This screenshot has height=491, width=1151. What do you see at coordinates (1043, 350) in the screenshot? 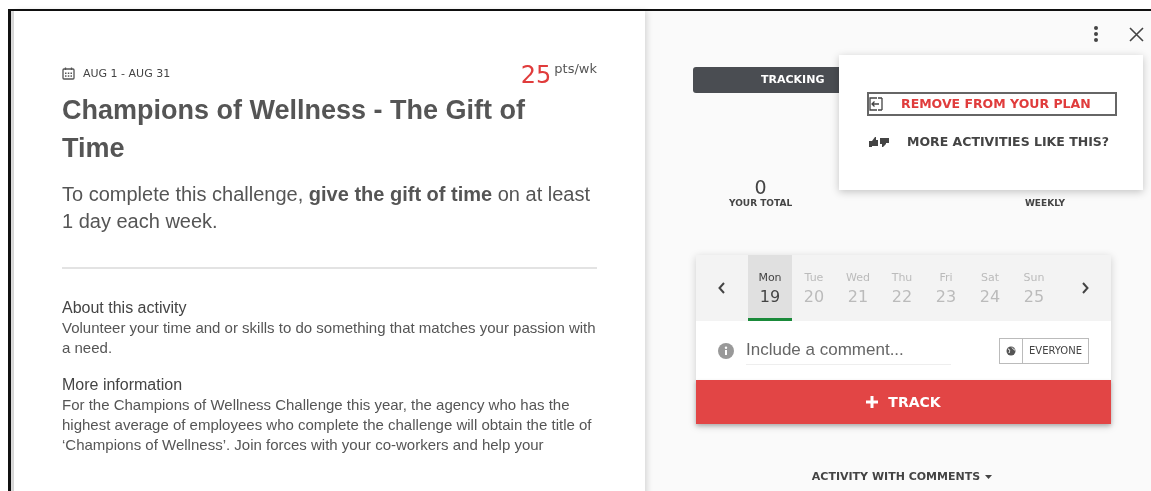
I see `audience-button: EVERYONE` at bounding box center [1043, 350].